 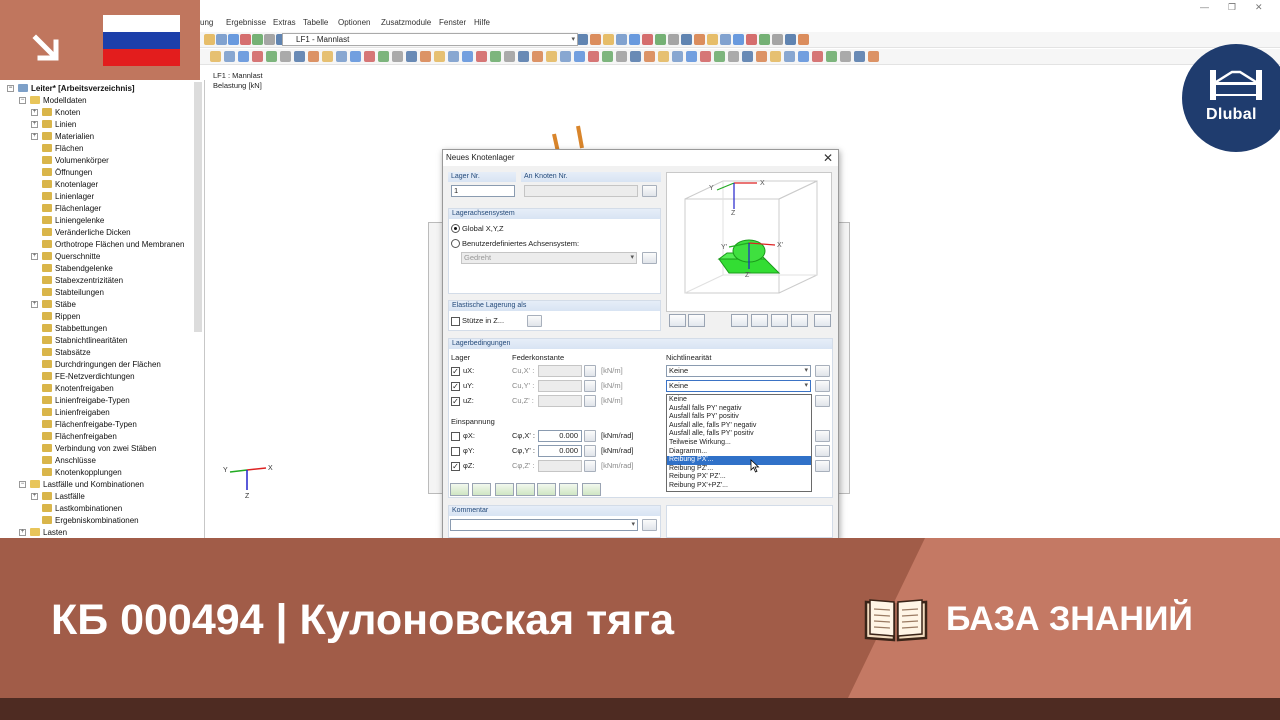 What do you see at coordinates (459, 489) in the screenshot?
I see `hinged-support-button` at bounding box center [459, 489].